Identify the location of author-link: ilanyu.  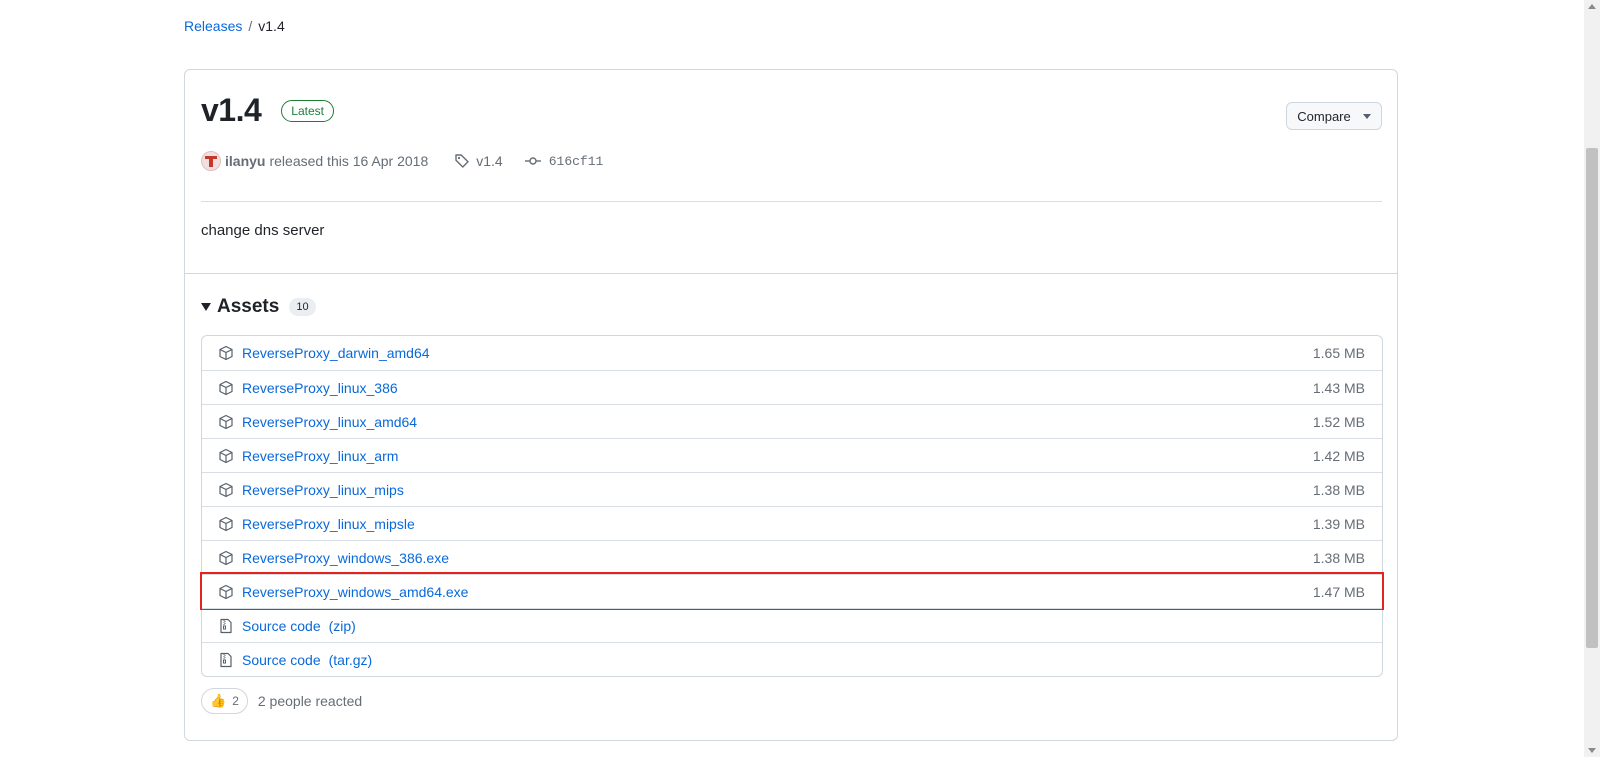
(245, 161).